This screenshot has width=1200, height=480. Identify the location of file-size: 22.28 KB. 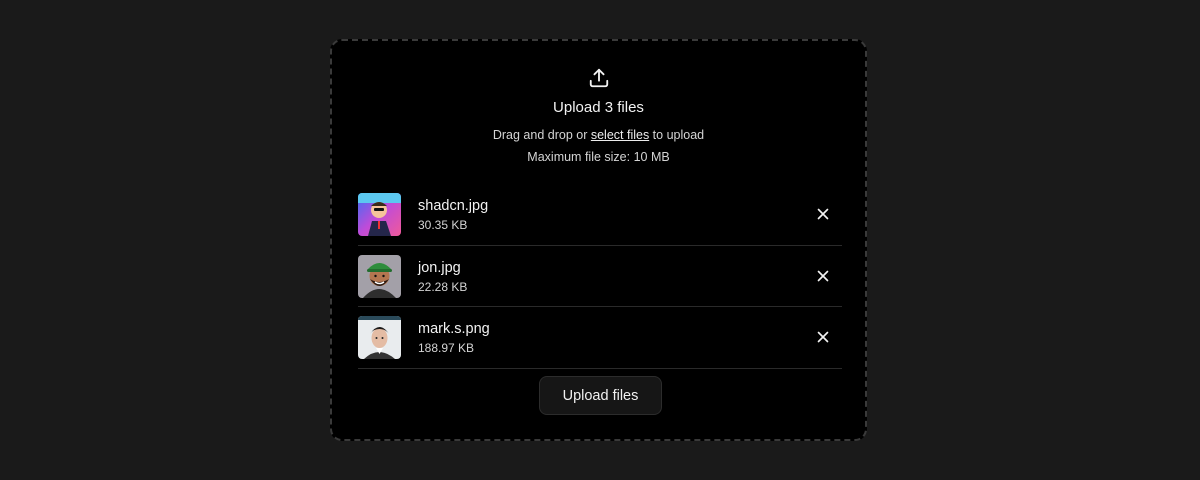
(443, 286).